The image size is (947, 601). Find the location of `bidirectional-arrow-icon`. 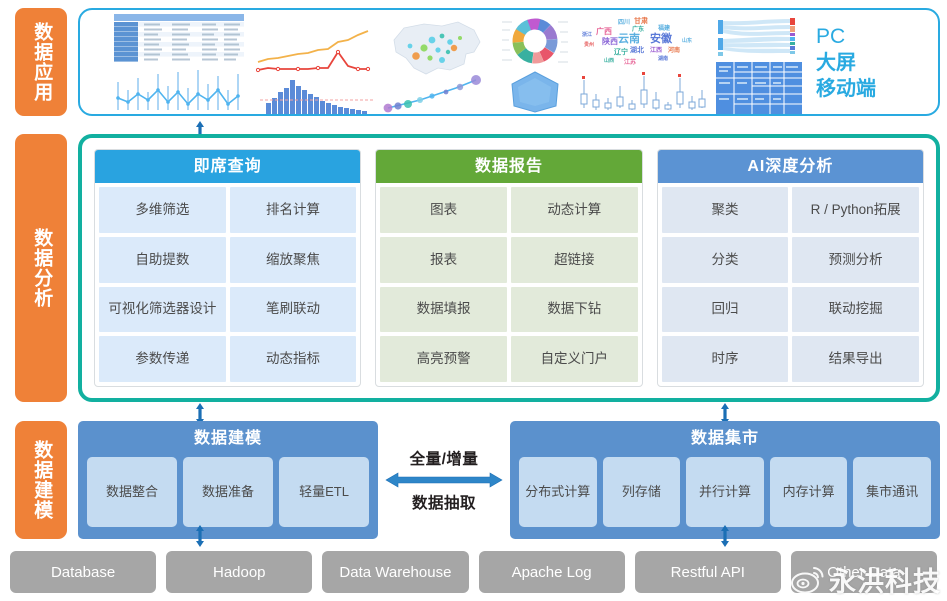

bidirectional-arrow-icon is located at coordinates (444, 480).